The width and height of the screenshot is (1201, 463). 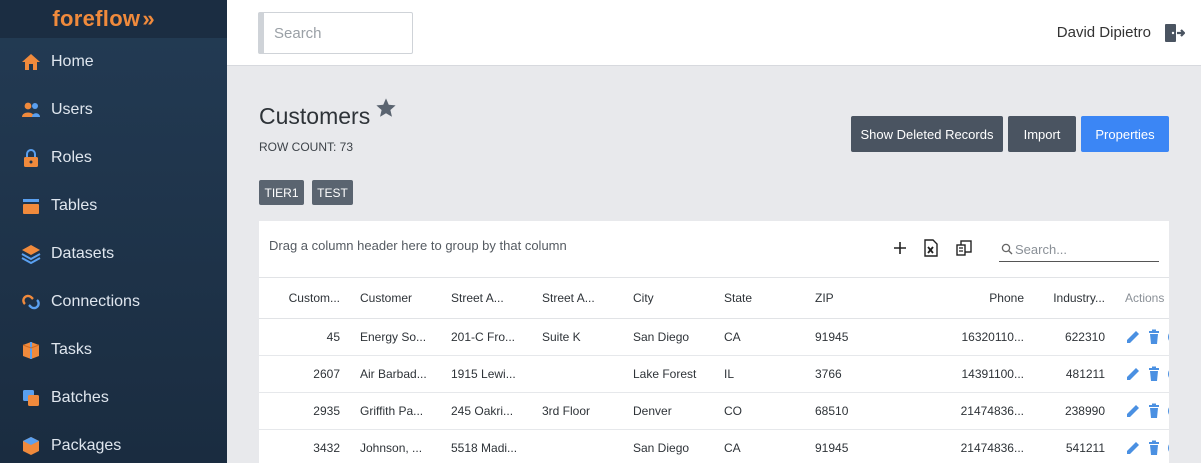 What do you see at coordinates (1074, 374) in the screenshot?
I see `table-cell: 481211` at bounding box center [1074, 374].